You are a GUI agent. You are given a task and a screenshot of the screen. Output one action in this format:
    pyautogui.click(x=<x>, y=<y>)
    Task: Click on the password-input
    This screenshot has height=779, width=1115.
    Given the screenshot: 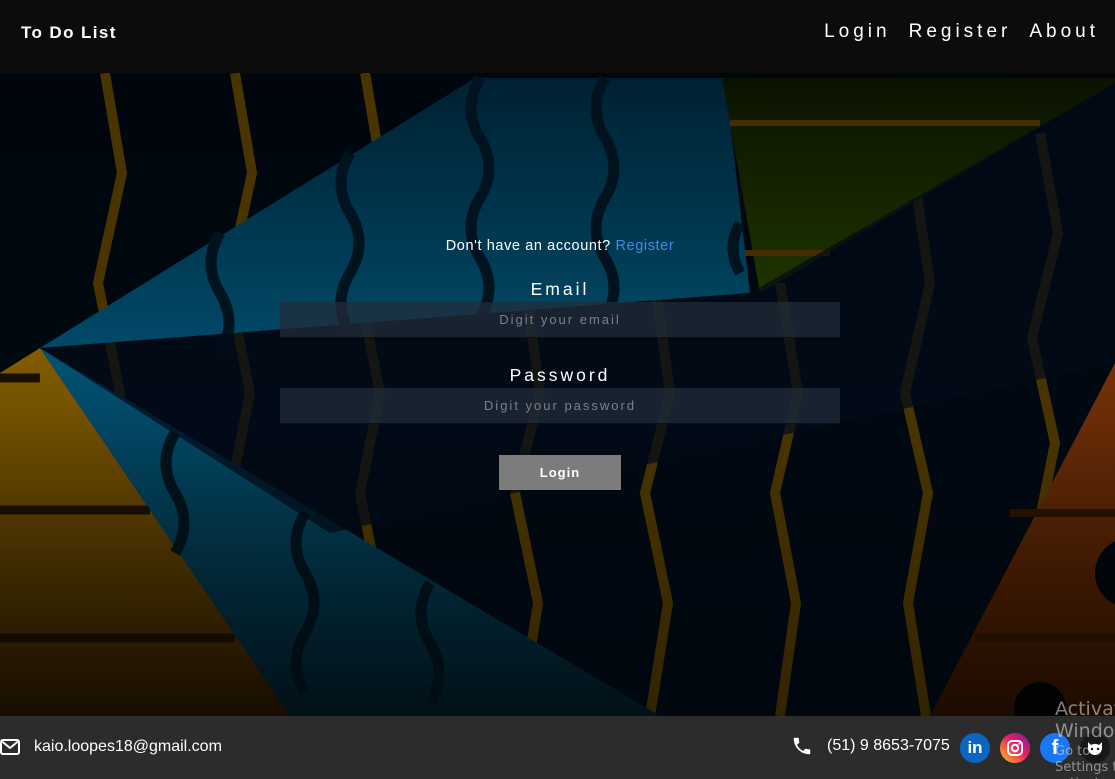 What is the action you would take?
    pyautogui.click(x=560, y=406)
    